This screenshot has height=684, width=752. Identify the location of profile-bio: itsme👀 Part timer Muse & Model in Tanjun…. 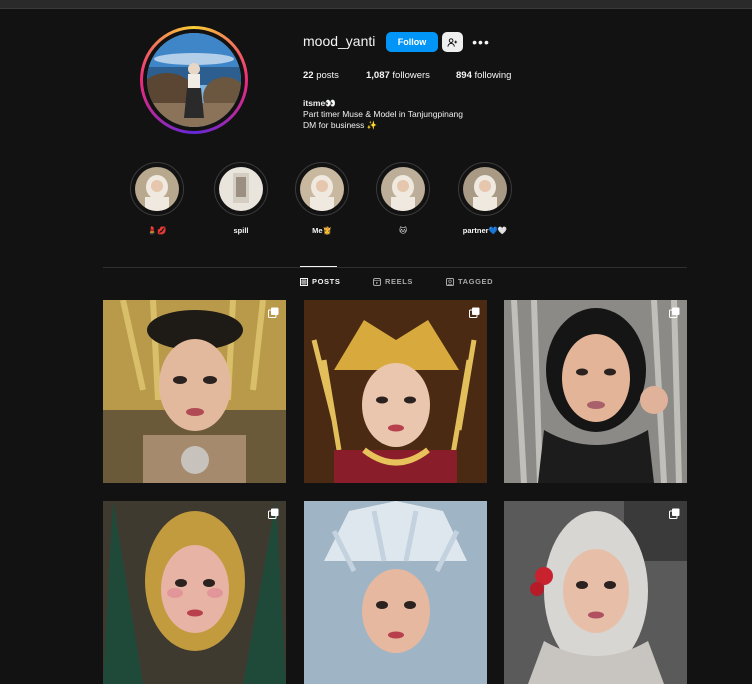
(383, 114).